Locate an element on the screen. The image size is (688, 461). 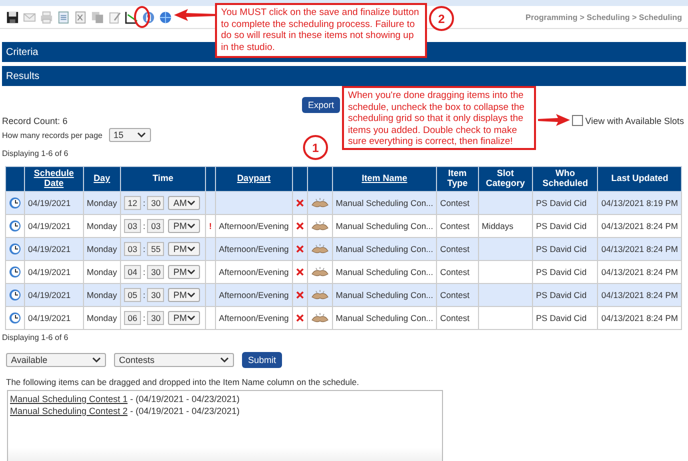
per-page-label: How many records per page is located at coordinates (52, 135).